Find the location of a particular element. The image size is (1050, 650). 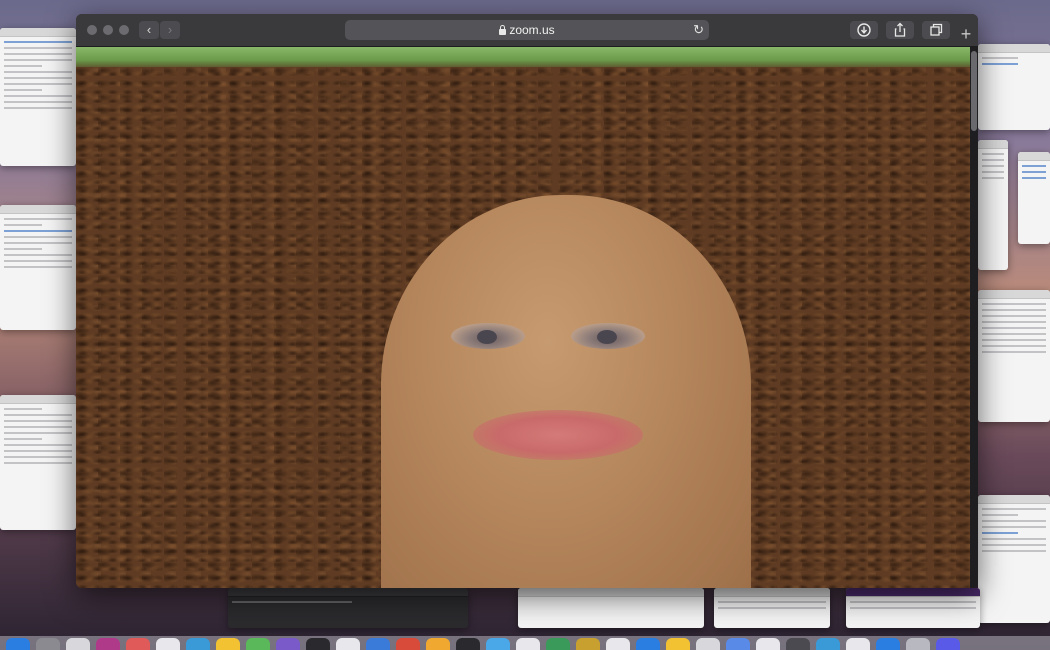

background-window-app-panel is located at coordinates (993, 205).